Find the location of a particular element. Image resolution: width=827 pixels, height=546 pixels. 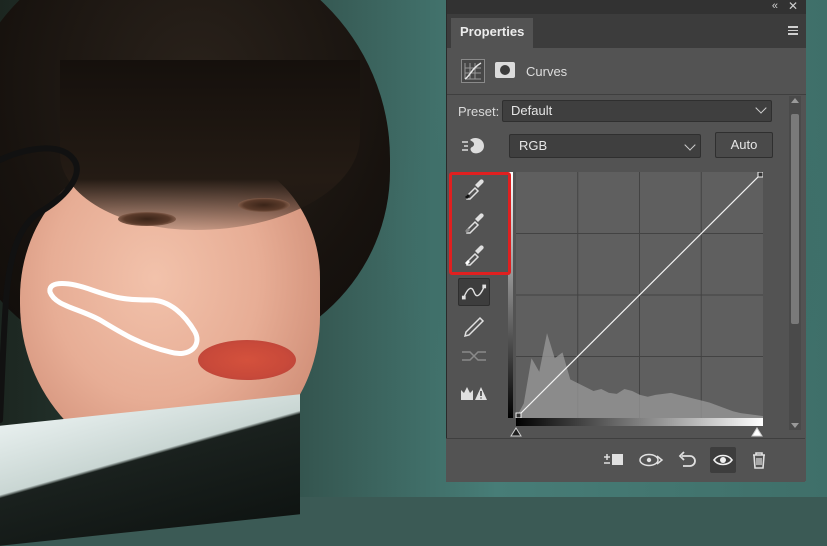

curve-control-point is located at coordinates (760, 175).